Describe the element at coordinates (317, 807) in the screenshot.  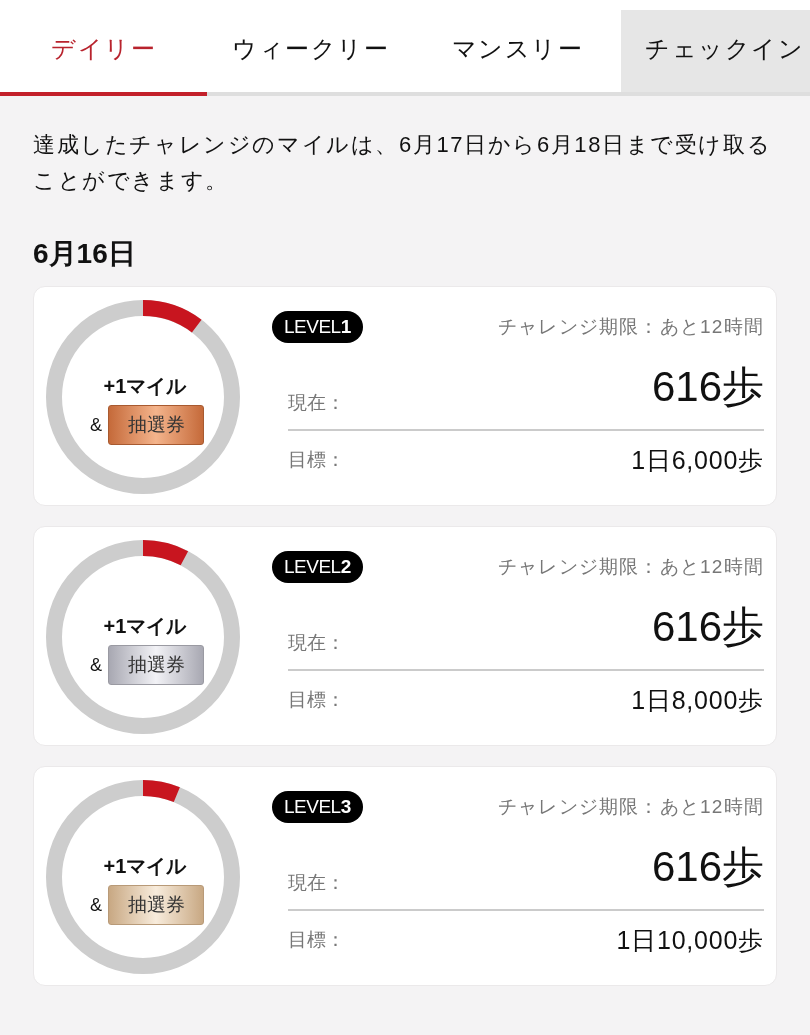
I see `level-badge: LEVEL3` at that location.